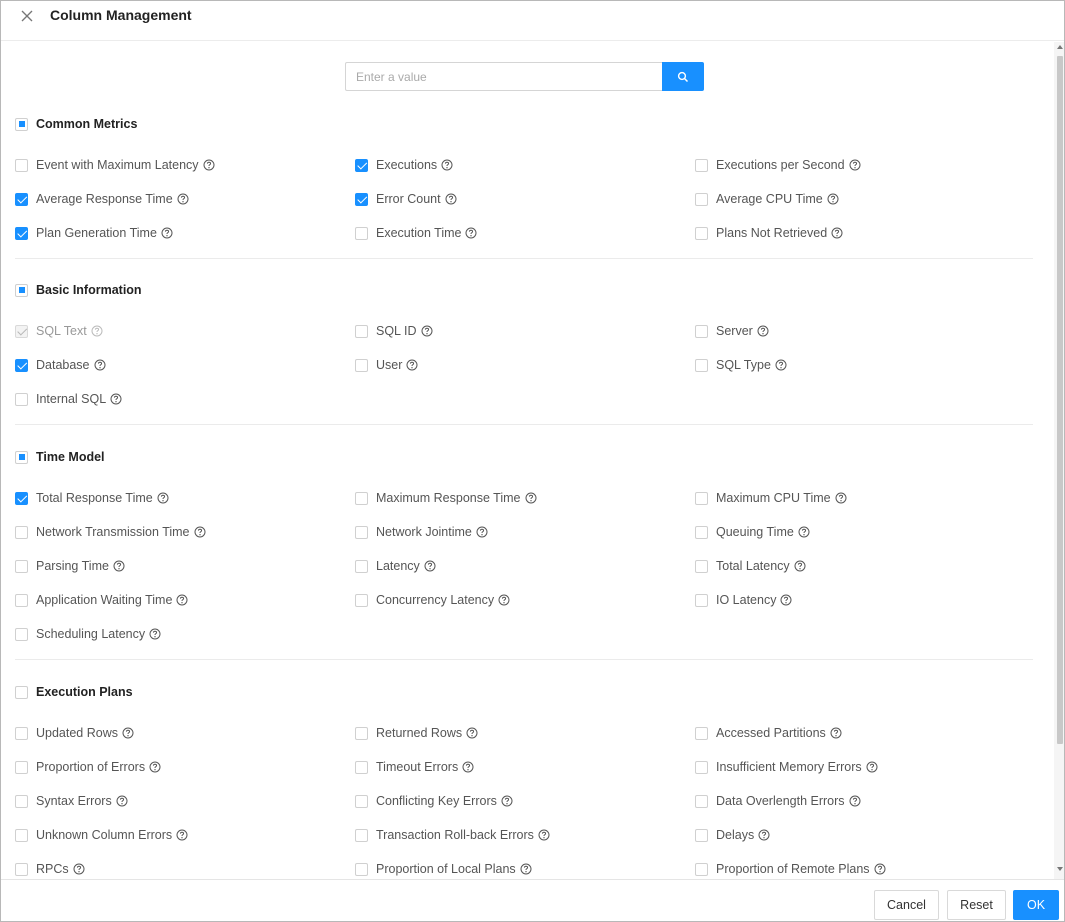  I want to click on column-option-maximum-response-time: Maximum Response Time, so click(446, 498).